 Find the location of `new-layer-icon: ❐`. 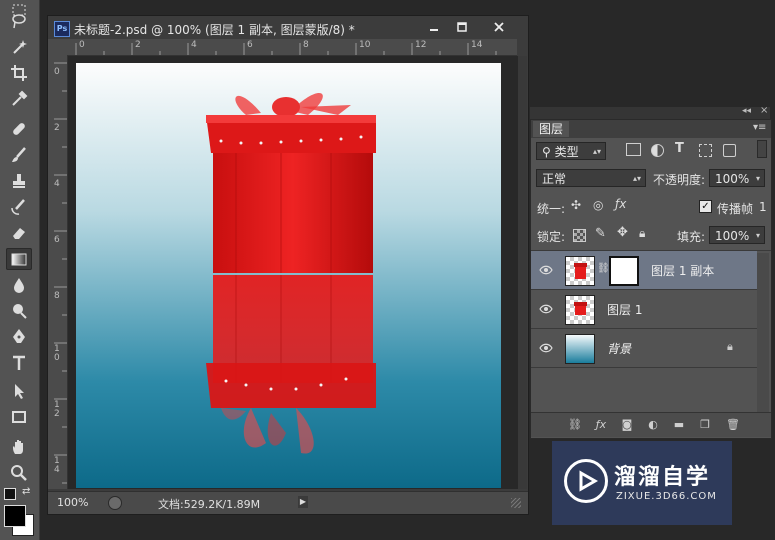

new-layer-icon: ❐ is located at coordinates (705, 425).